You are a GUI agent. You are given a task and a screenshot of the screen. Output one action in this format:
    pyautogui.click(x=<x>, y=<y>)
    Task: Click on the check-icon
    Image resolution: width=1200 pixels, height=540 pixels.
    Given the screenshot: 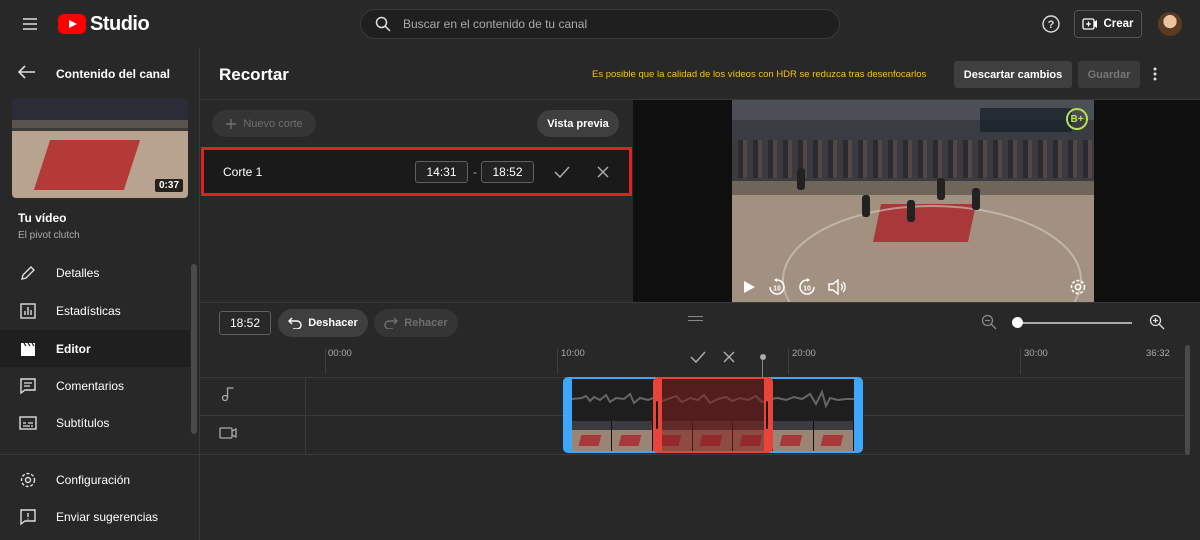 What is the action you would take?
    pyautogui.click(x=562, y=172)
    